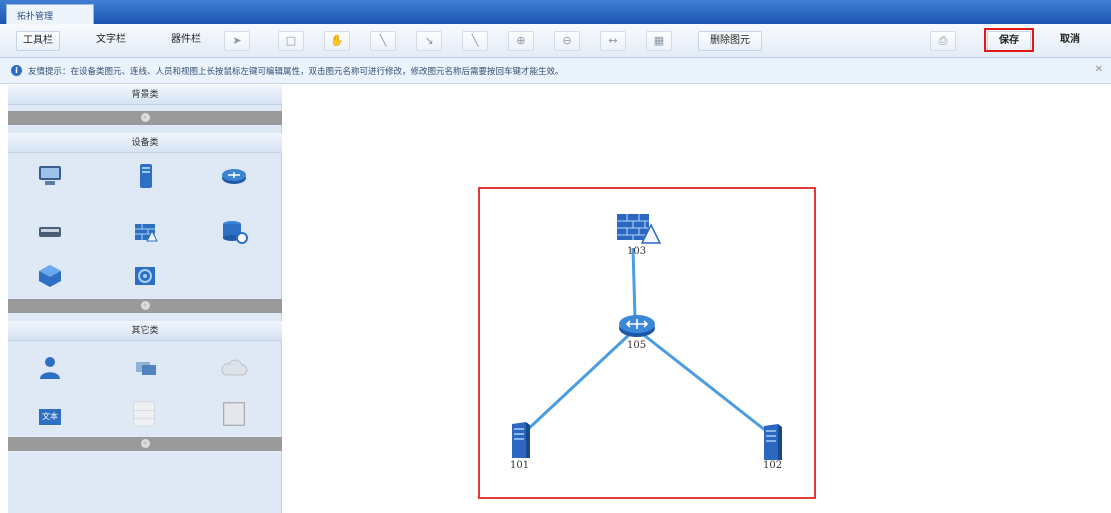  Describe the element at coordinates (636, 251) in the screenshot. I see `node-label-103: 103` at that location.